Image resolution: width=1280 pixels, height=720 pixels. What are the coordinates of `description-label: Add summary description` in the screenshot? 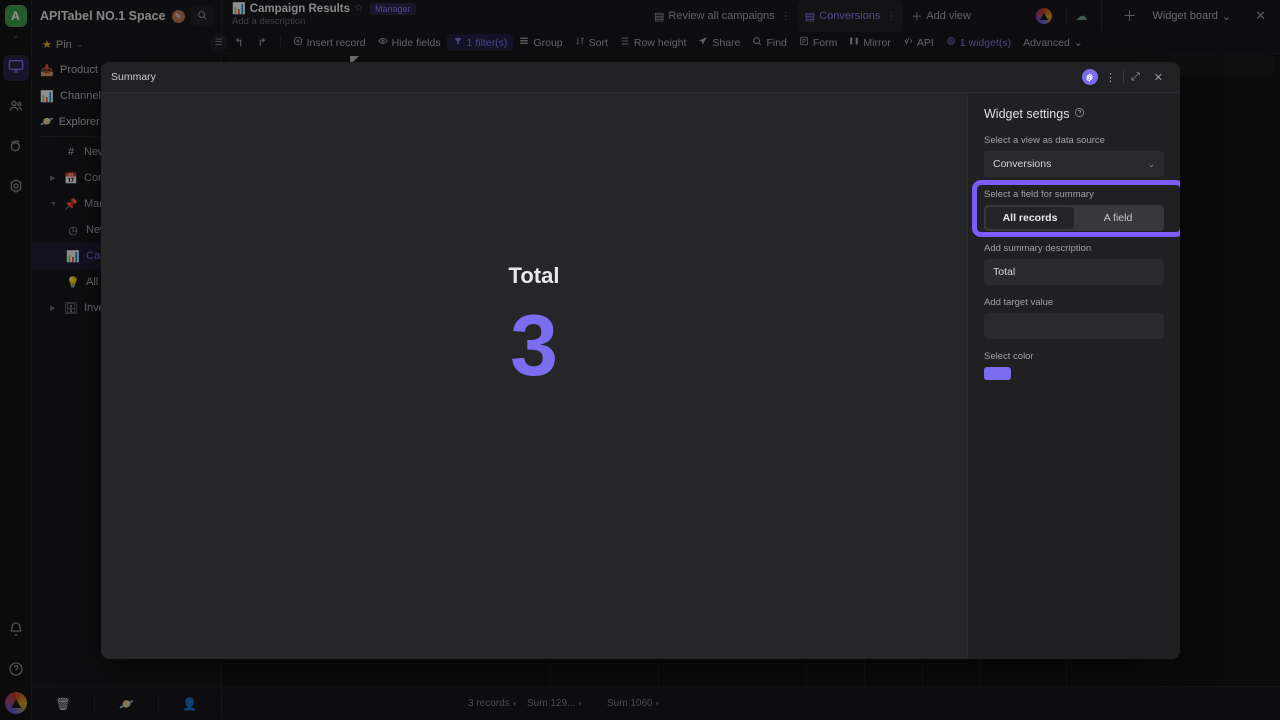 It's located at (1038, 248).